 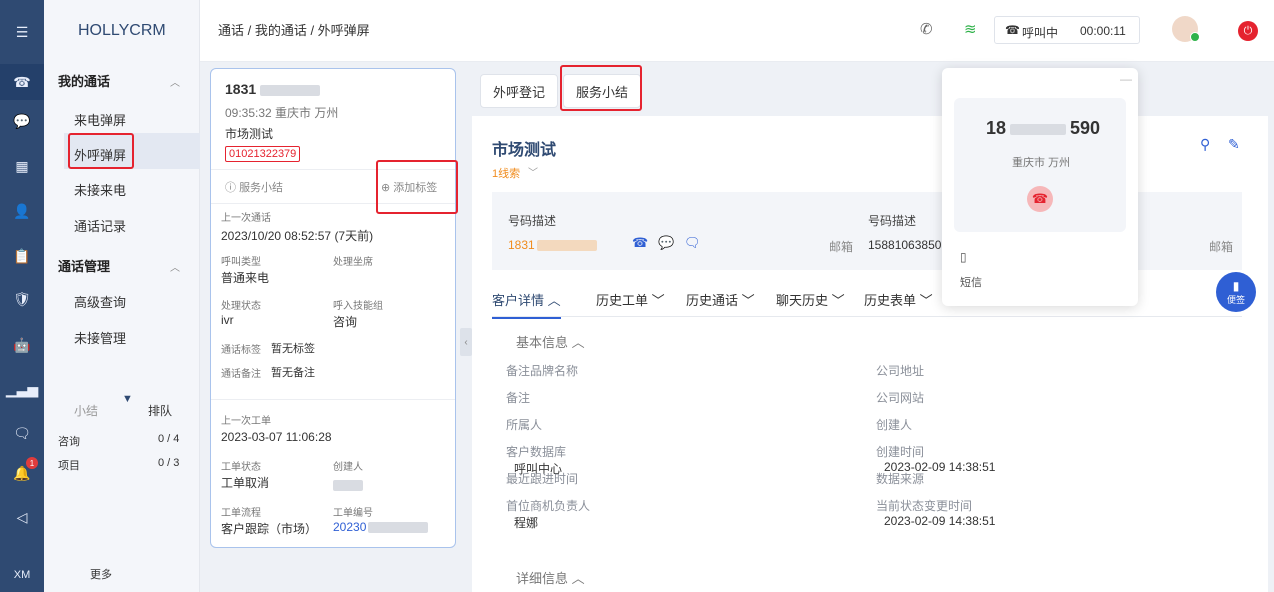 What do you see at coordinates (22, 166) in the screenshot?
I see `grid-icon: ▦` at bounding box center [22, 166].